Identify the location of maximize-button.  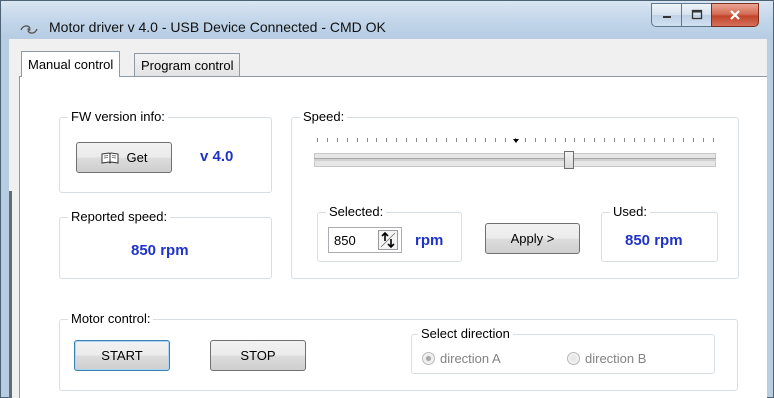
(696, 15).